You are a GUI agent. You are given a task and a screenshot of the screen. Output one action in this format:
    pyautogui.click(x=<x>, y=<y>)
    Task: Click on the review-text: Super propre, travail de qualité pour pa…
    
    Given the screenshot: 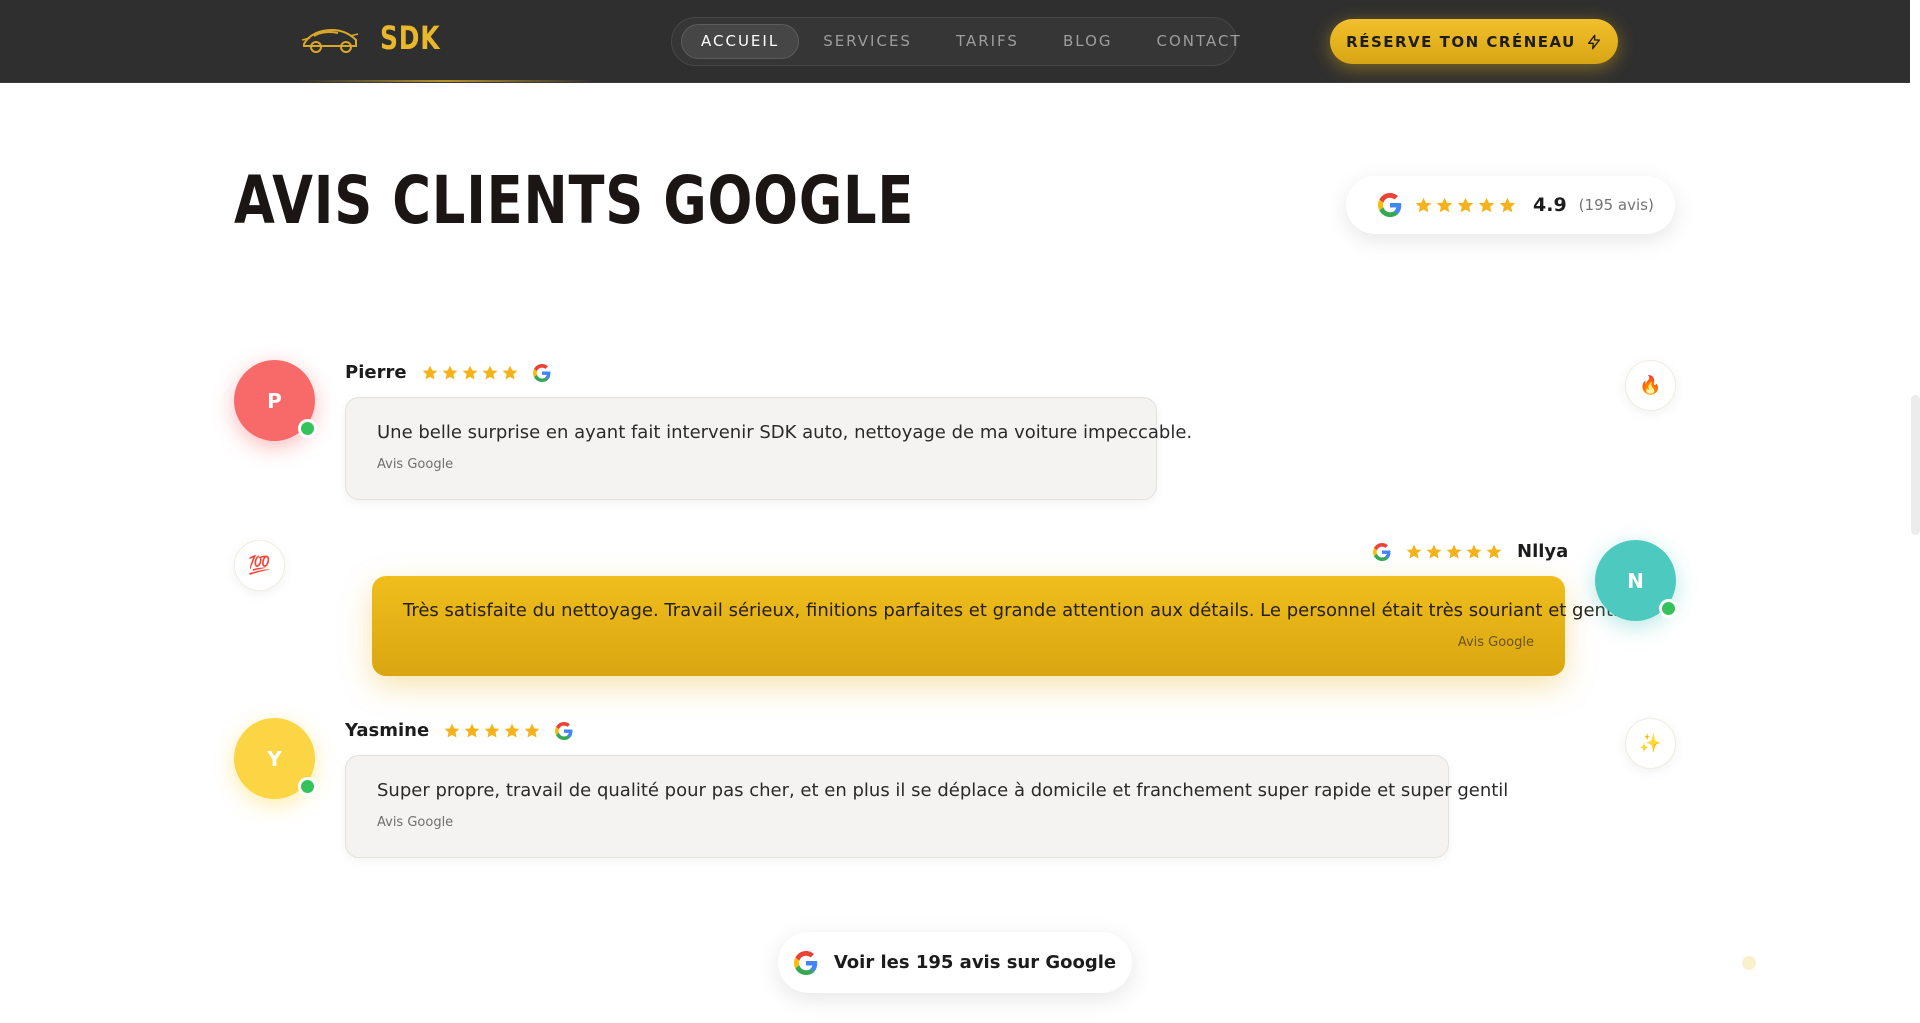 What is the action you would take?
    pyautogui.click(x=943, y=790)
    